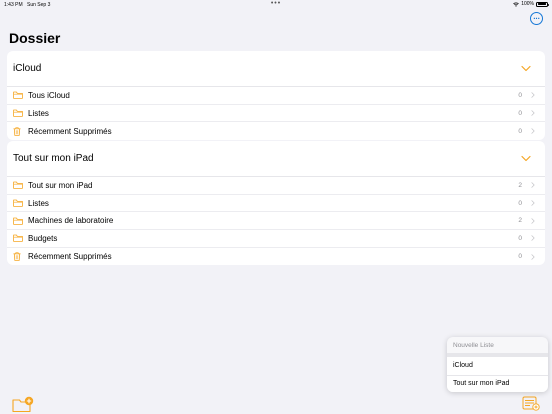  I want to click on list-item-label: Budgets, so click(43, 238).